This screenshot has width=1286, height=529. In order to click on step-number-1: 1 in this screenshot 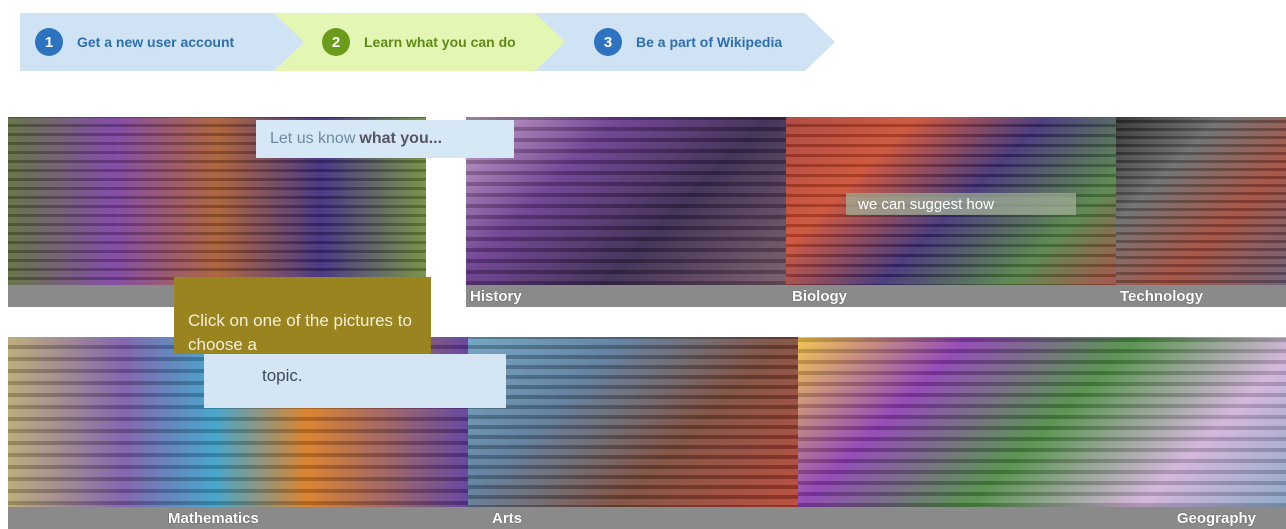, I will do `click(49, 42)`.